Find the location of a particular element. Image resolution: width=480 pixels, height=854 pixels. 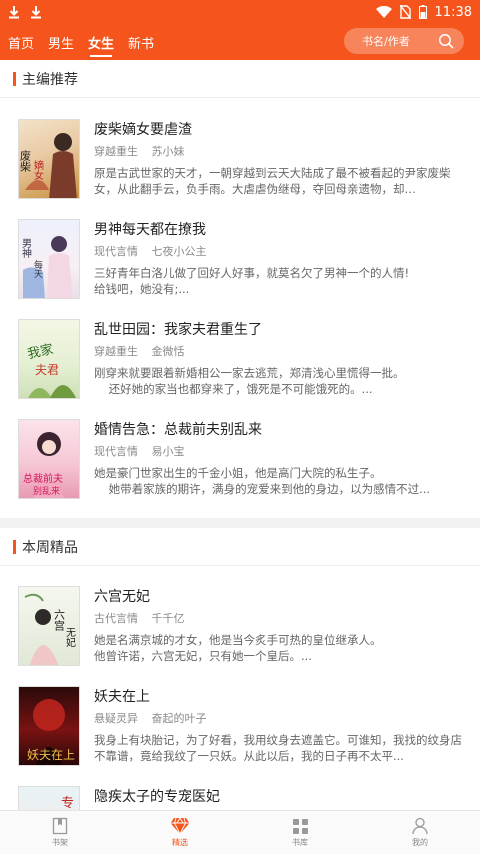

top-nav: 首页 男生 女生 新书 书名/作者 is located at coordinates (240, 42).